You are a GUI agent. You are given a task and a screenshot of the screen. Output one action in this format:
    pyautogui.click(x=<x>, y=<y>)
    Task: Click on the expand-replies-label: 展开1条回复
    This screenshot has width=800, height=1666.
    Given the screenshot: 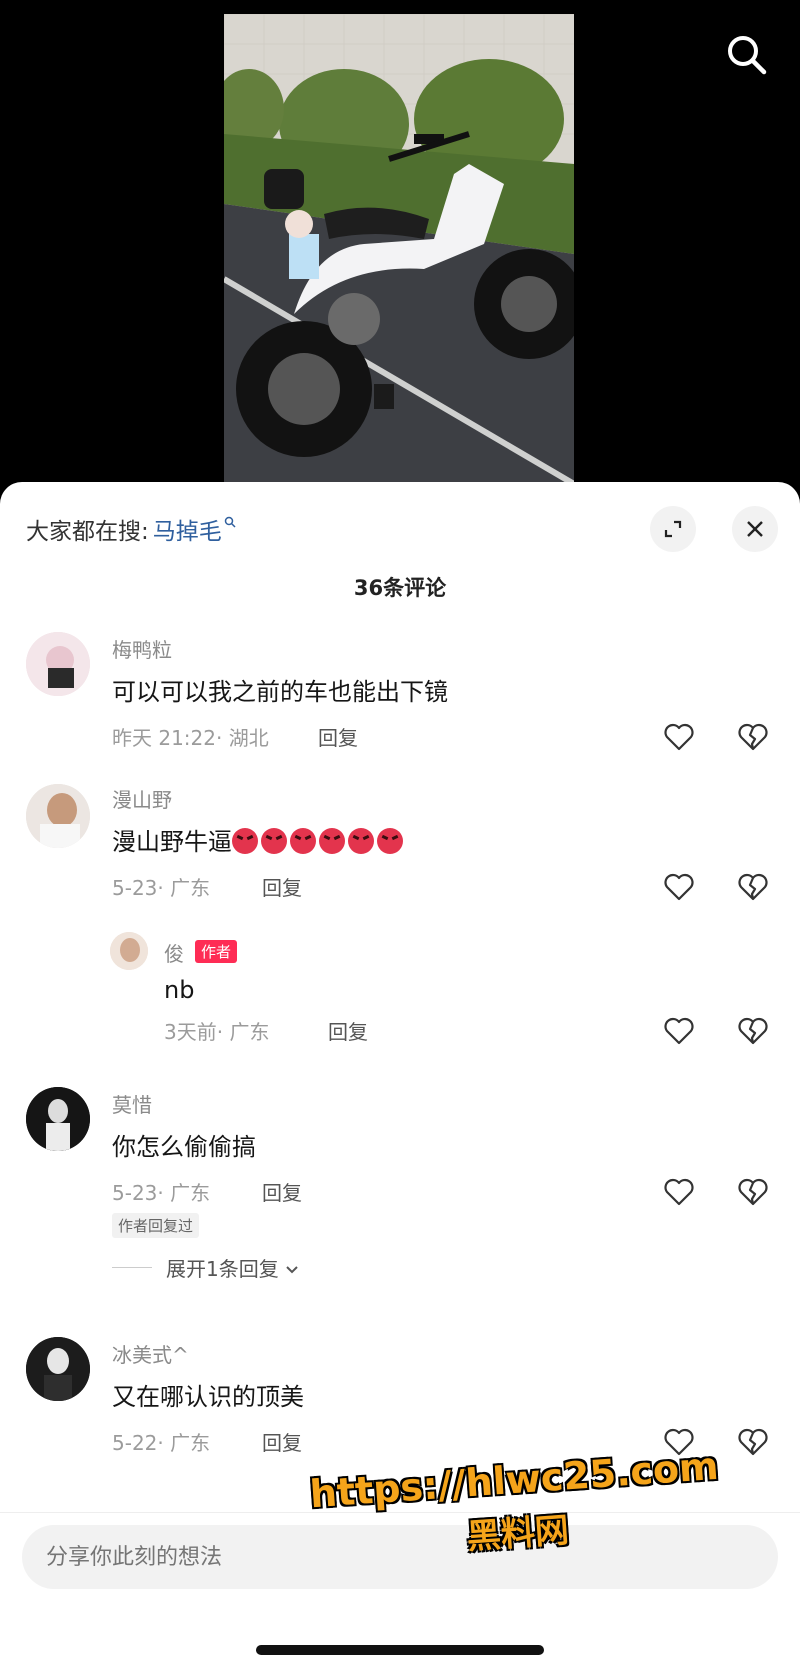 What is the action you would take?
    pyautogui.click(x=222, y=1269)
    